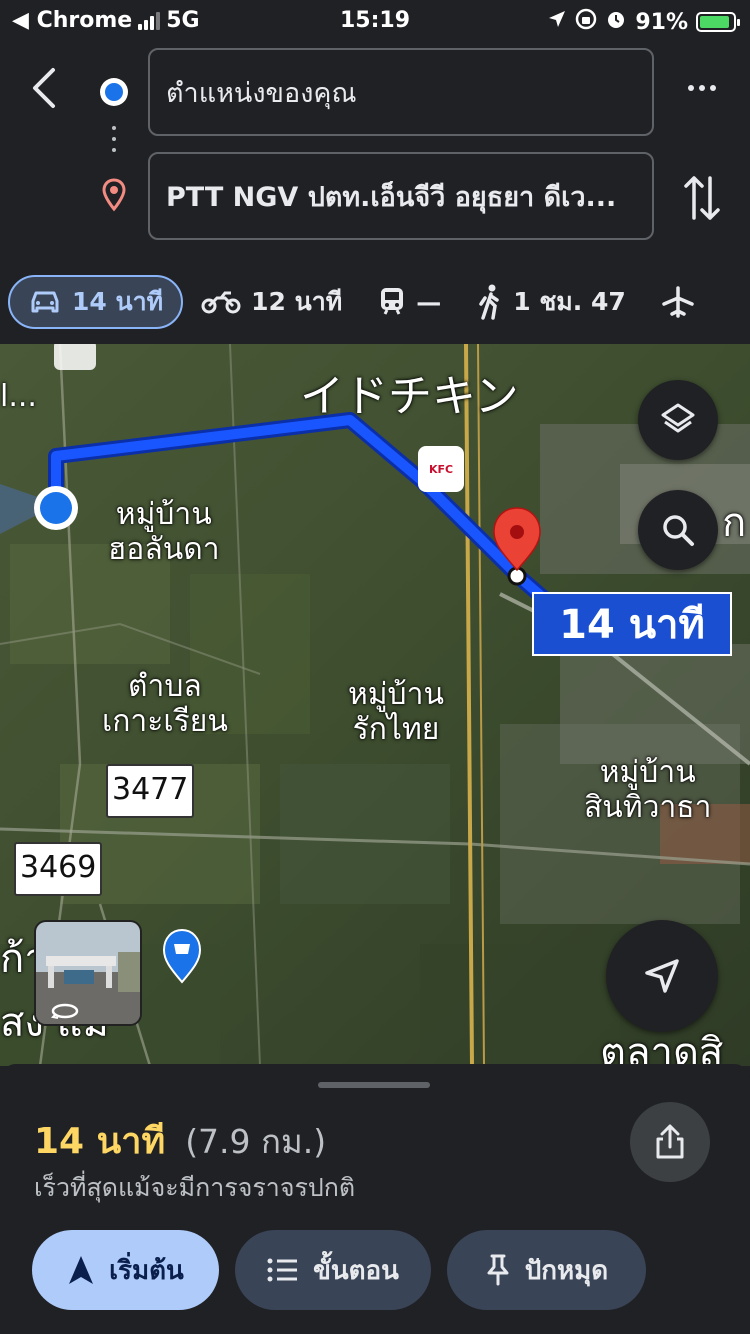  I want to click on map-label-village-holanda: หมู่บ้าน ฮอลันดา, so click(164, 532).